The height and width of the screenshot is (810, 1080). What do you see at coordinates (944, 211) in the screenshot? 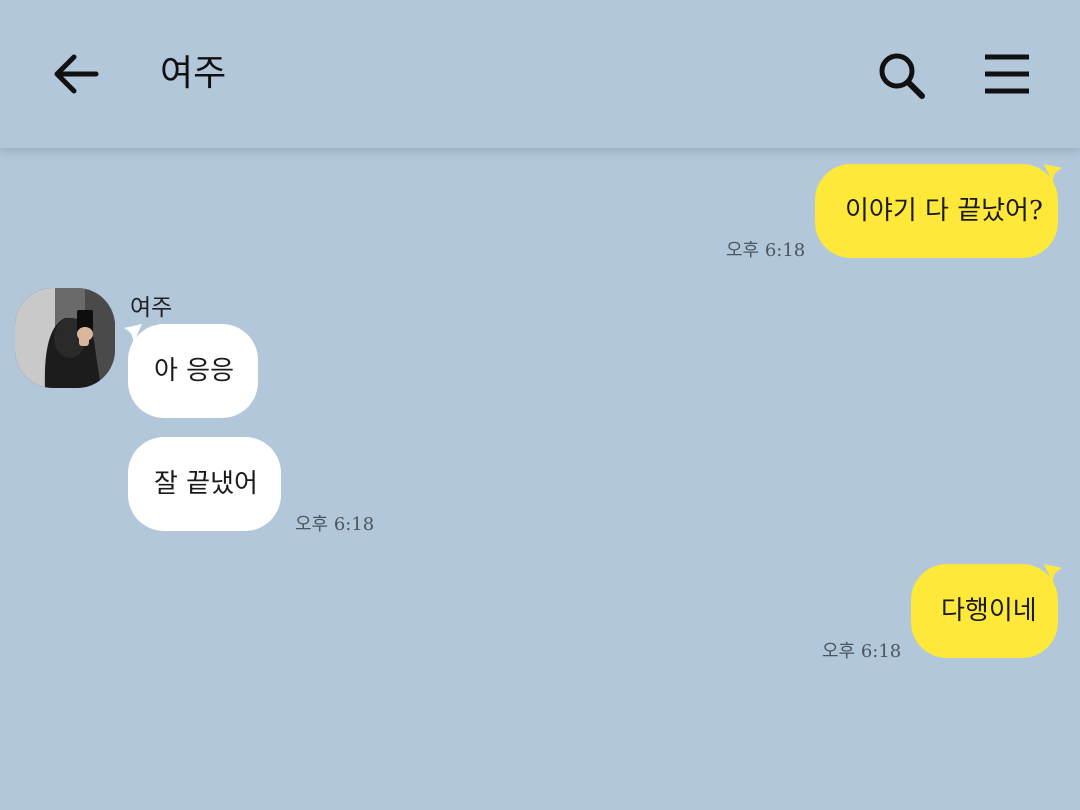
I see `message-text: 이야기 다 끝났어?` at bounding box center [944, 211].